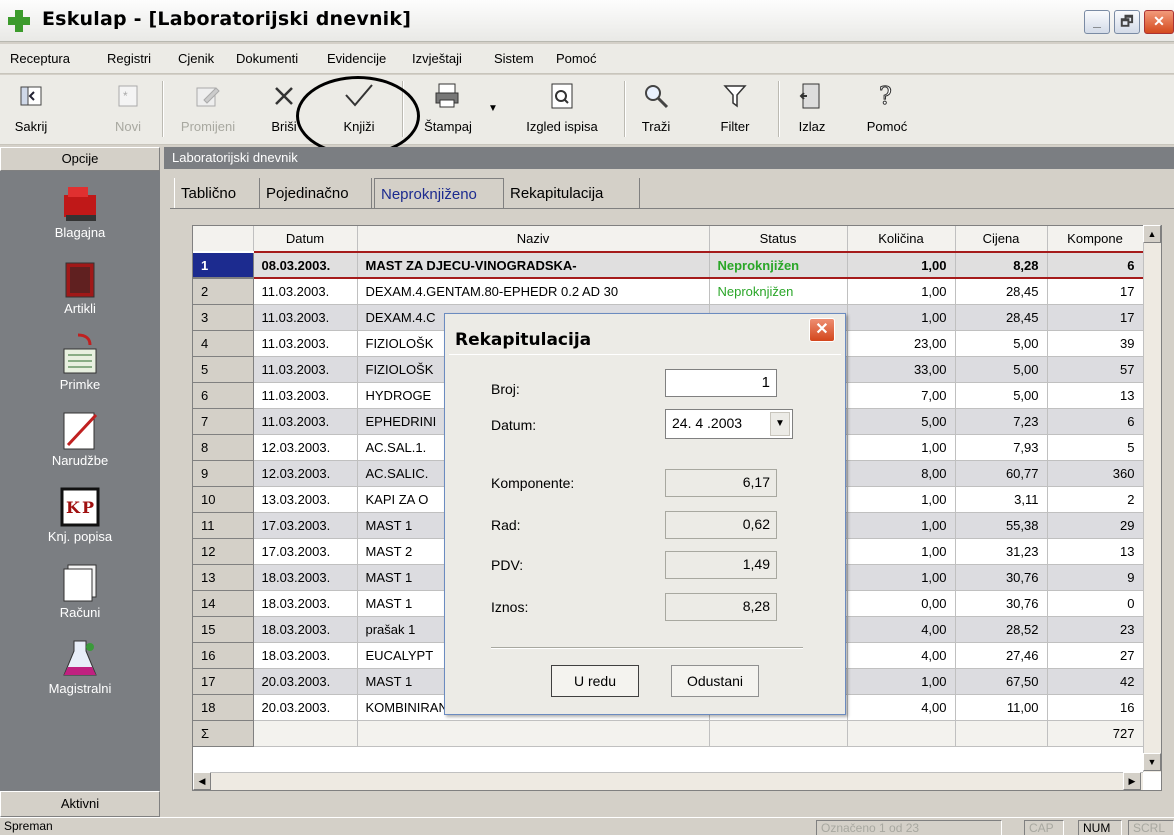 The height and width of the screenshot is (835, 1174). What do you see at coordinates (80, 362) in the screenshot?
I see `sidebar-item-primke: Primke` at bounding box center [80, 362].